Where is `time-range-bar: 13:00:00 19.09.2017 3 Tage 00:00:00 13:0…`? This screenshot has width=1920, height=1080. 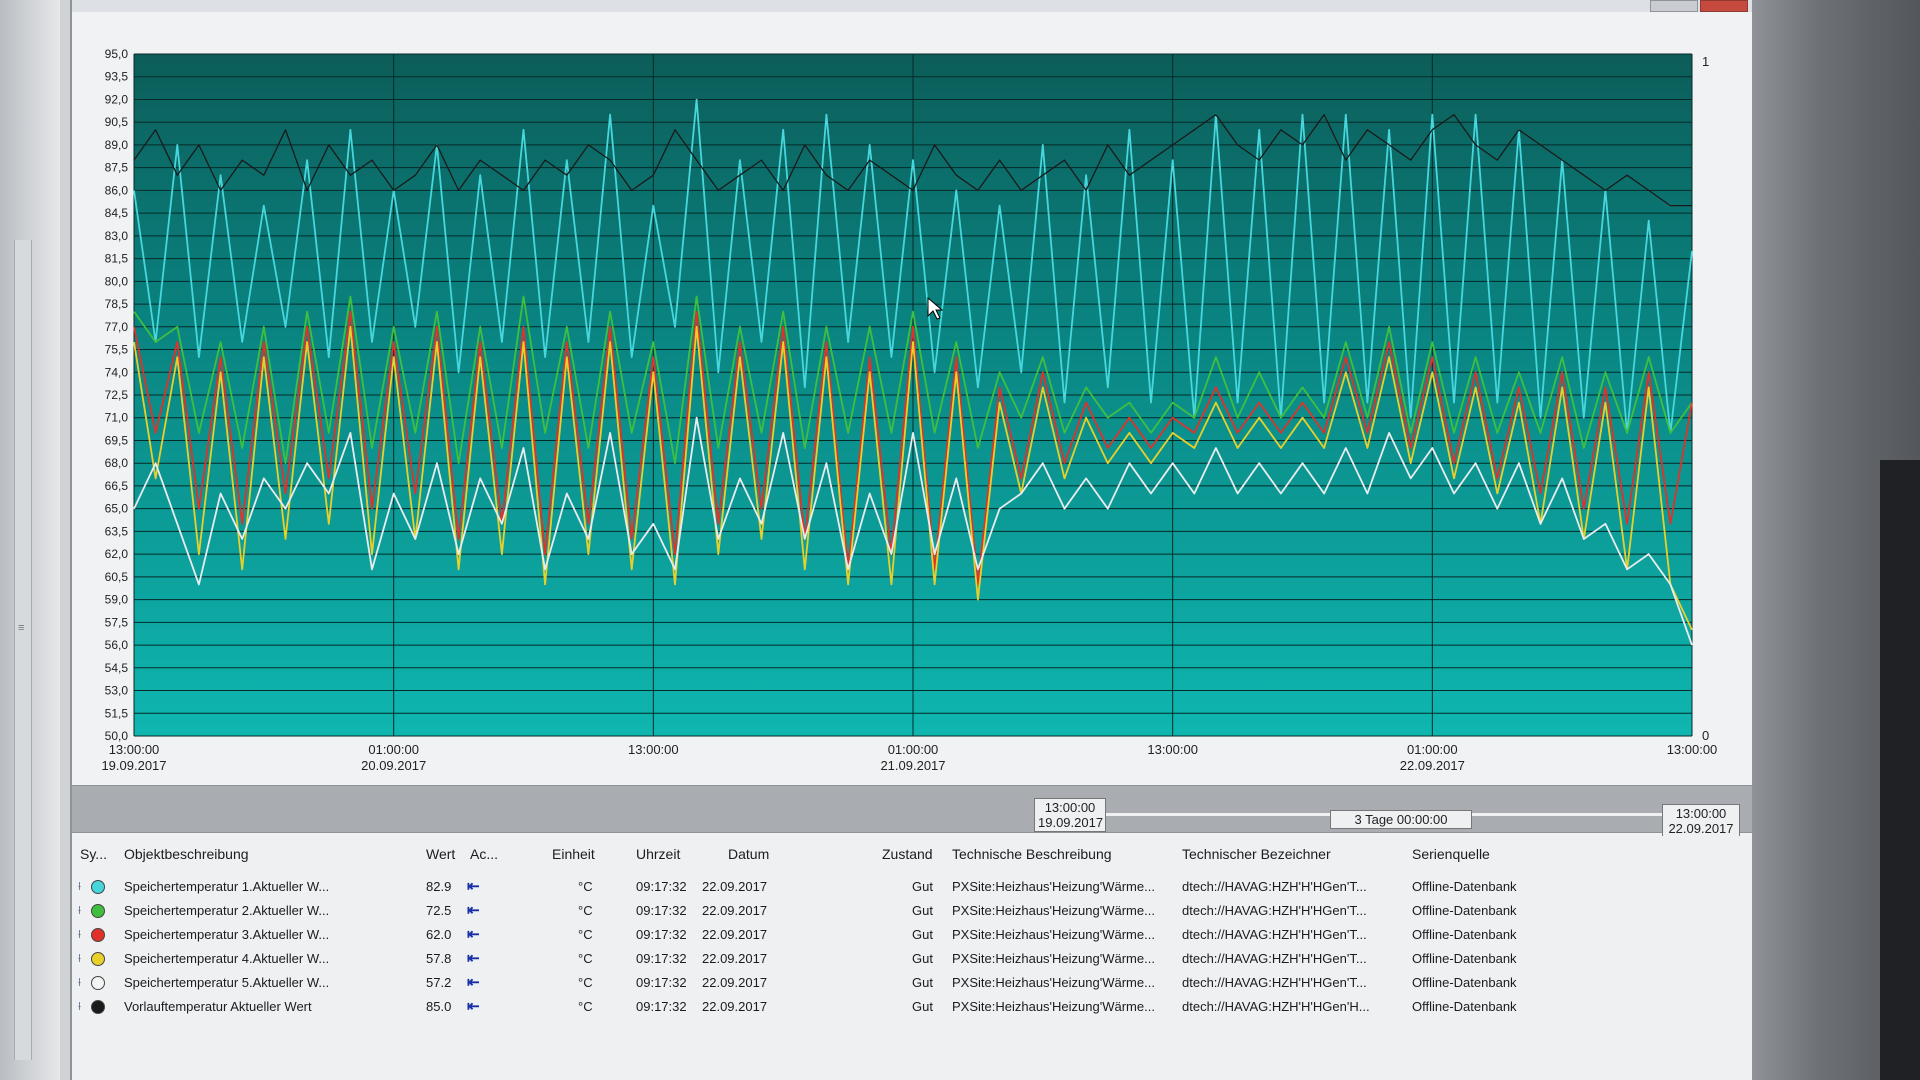
time-range-bar: 13:00:00 19.09.2017 3 Tage 00:00:00 13:0… is located at coordinates (912, 811).